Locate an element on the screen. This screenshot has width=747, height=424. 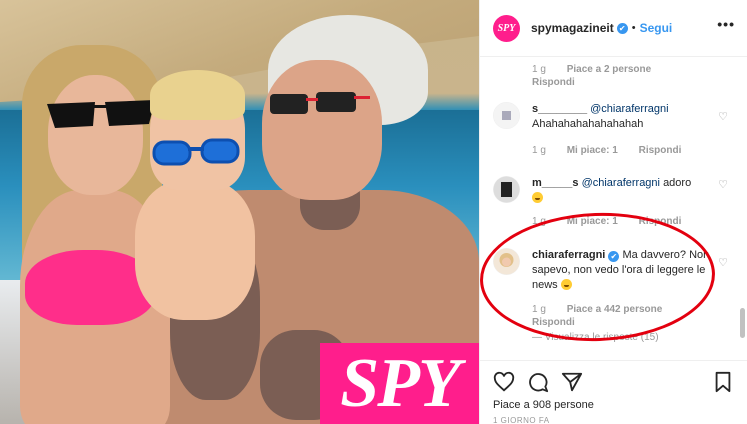
child-body is located at coordinates (195, 250).